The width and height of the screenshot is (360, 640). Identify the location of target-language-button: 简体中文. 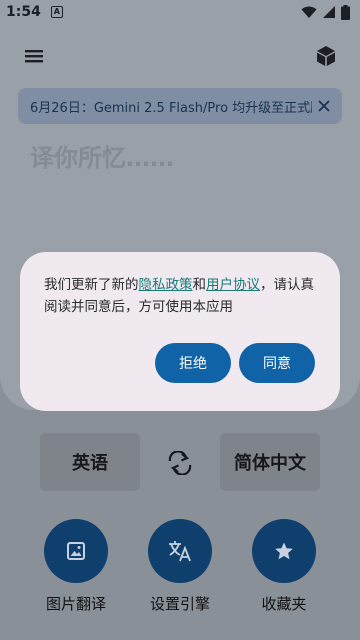
(270, 462).